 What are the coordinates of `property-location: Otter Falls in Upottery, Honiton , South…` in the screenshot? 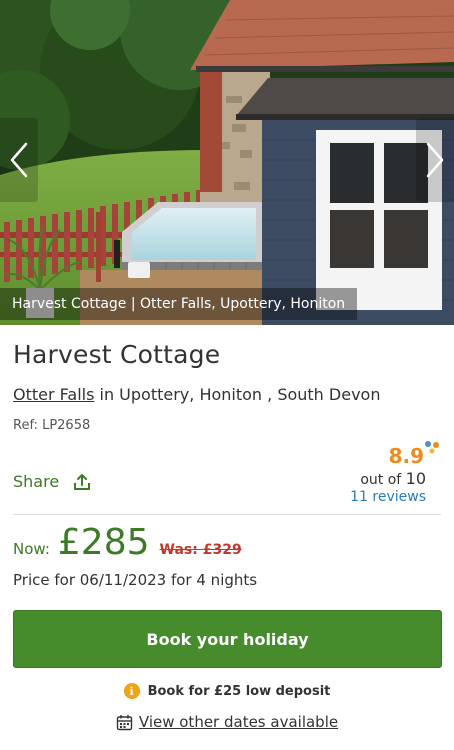 It's located at (196, 394).